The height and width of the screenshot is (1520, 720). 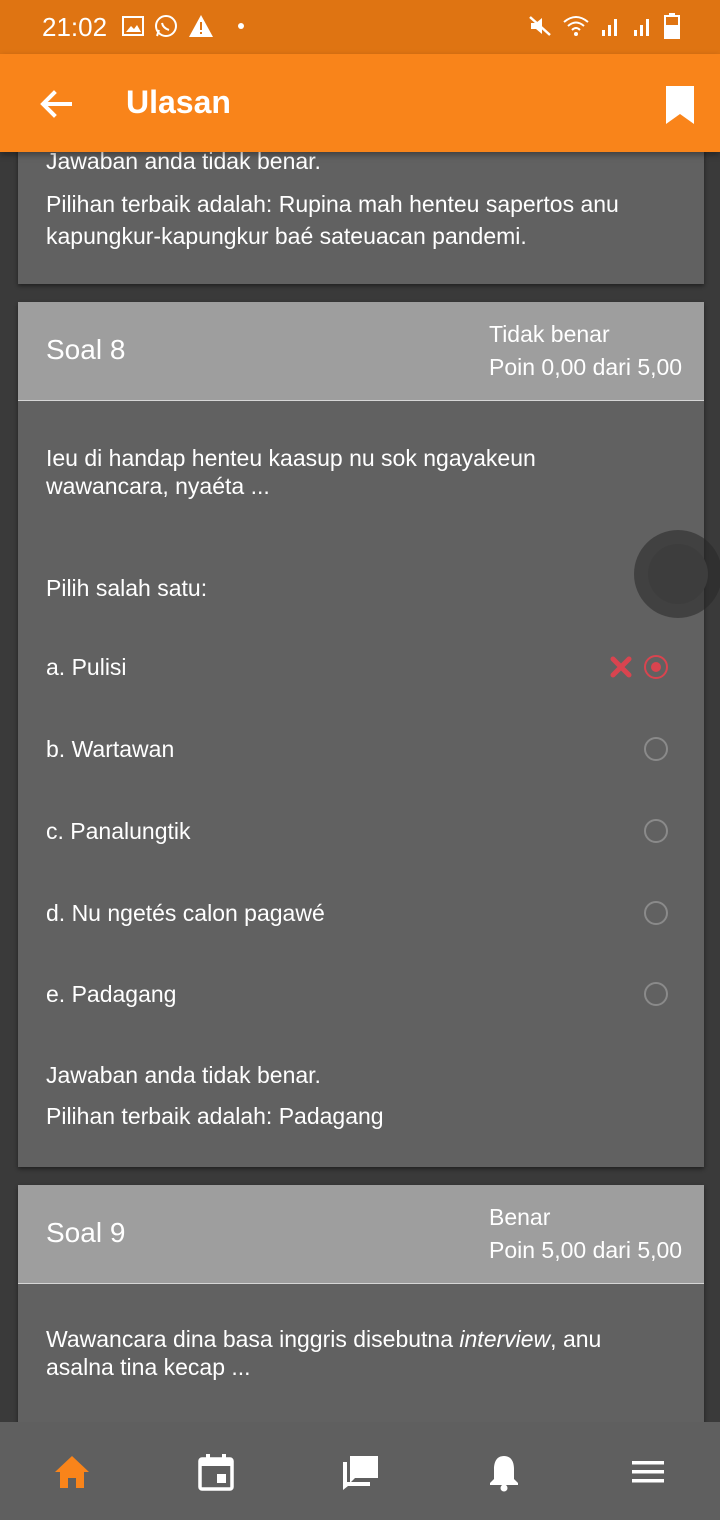 I want to click on option-label: a. Pulisi, so click(x=86, y=667).